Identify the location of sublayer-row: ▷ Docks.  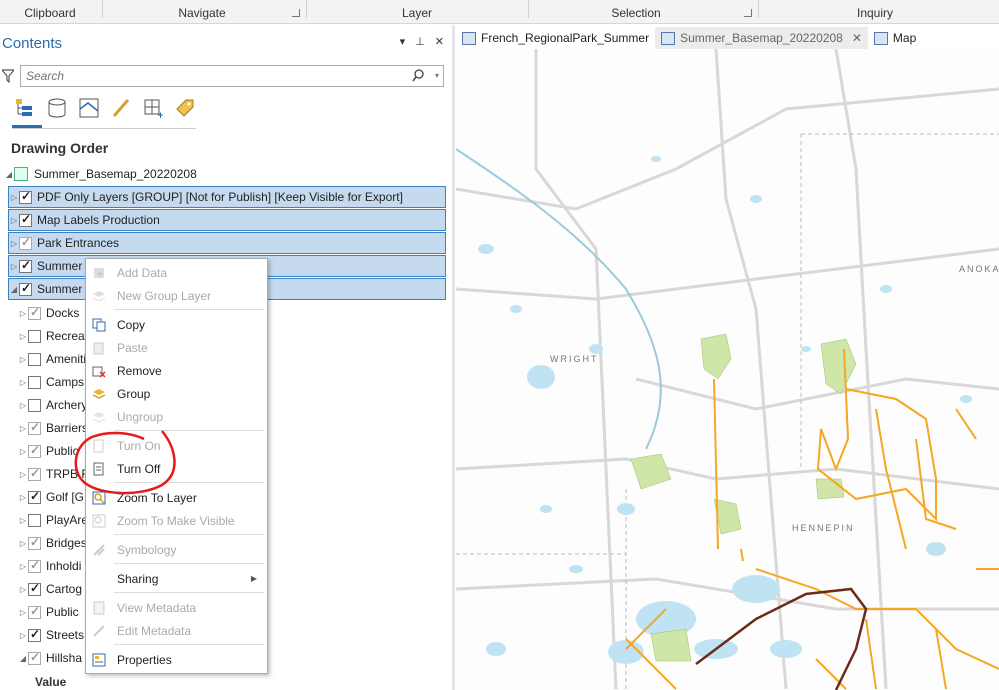
(48, 313).